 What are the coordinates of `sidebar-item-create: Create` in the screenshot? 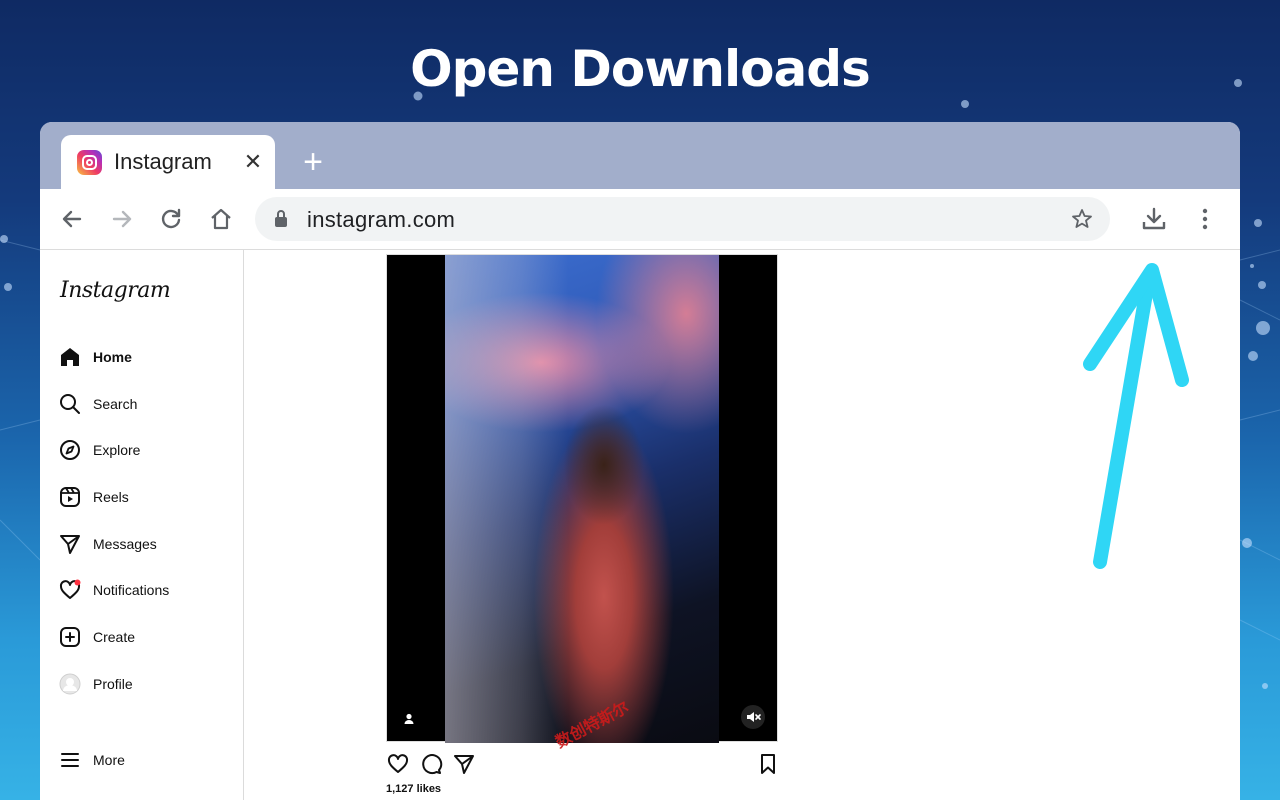 It's located at (143, 637).